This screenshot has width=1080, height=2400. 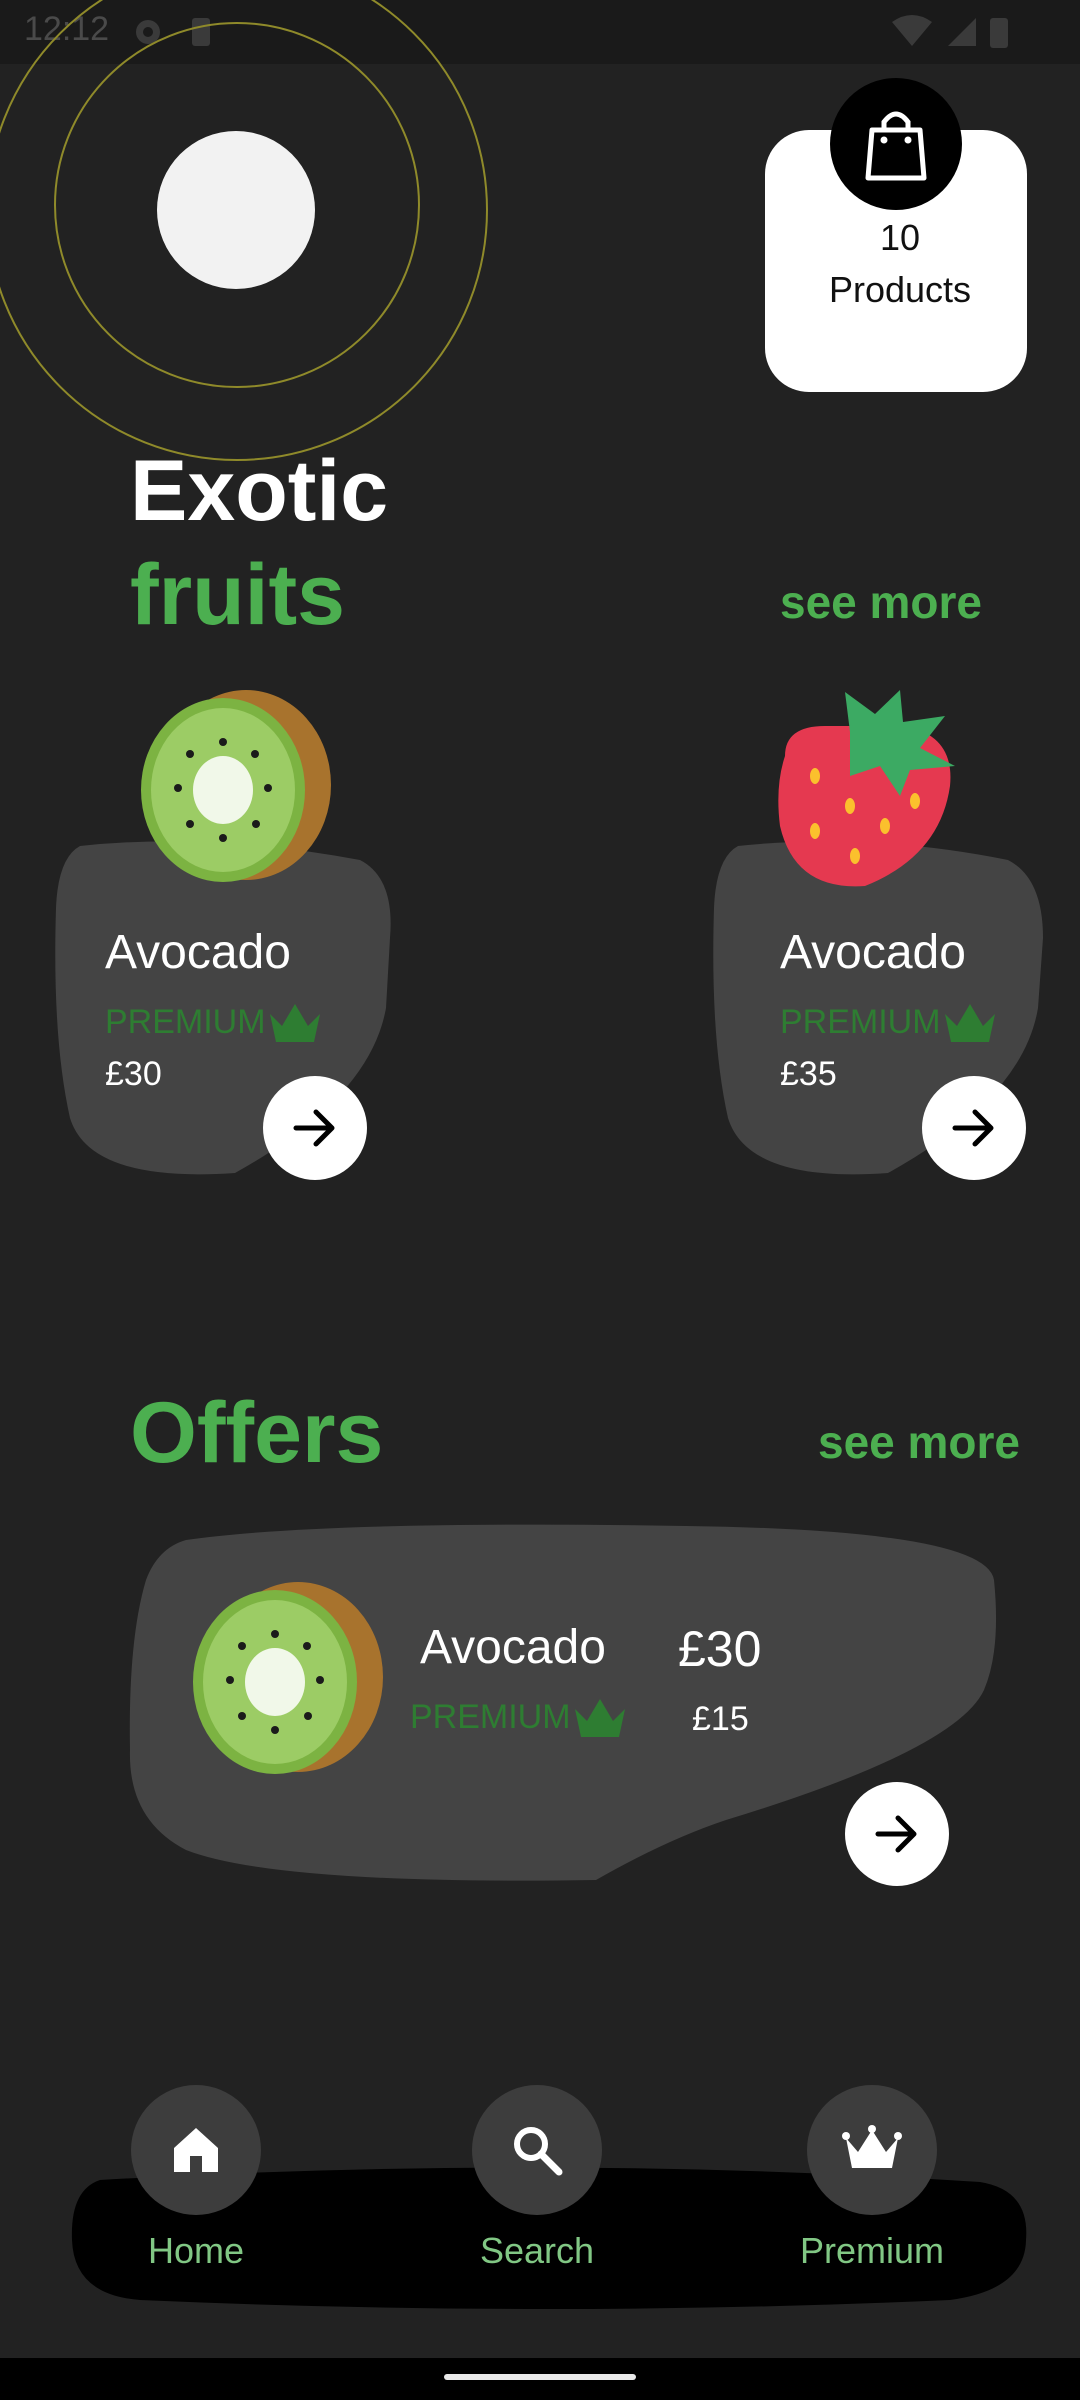 I want to click on fruits-see-more-link: see more, so click(x=881, y=602).